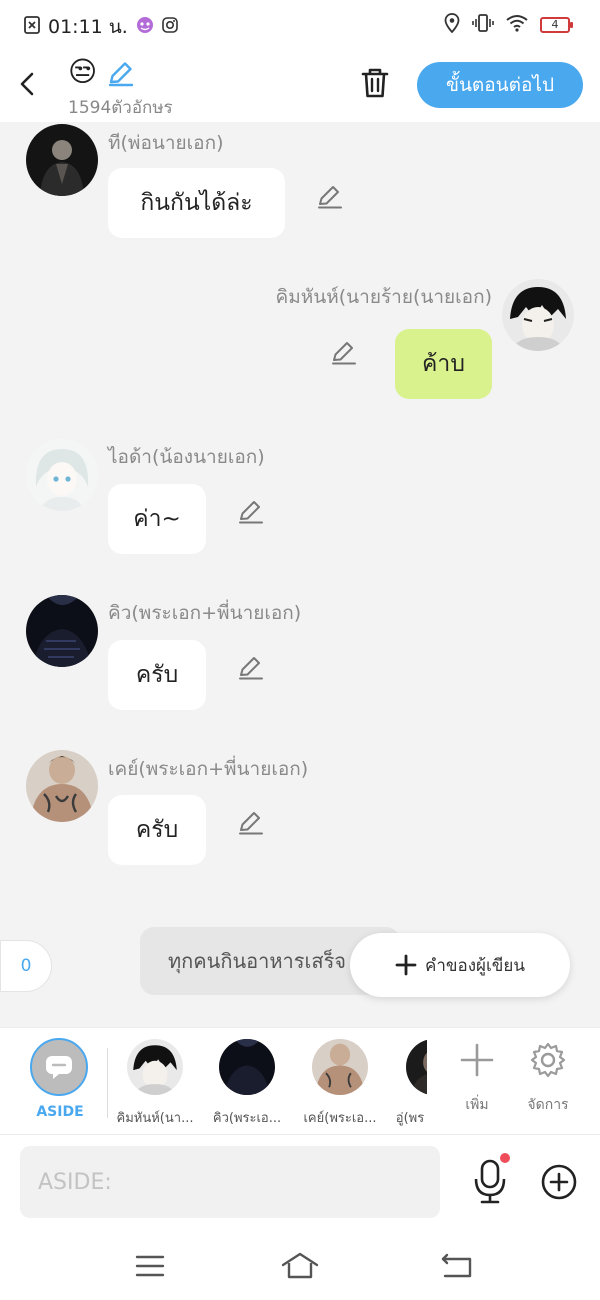 This screenshot has width=600, height=1300. Describe the element at coordinates (88, 27) in the screenshot. I see `status-time: 01:11 น.` at that location.